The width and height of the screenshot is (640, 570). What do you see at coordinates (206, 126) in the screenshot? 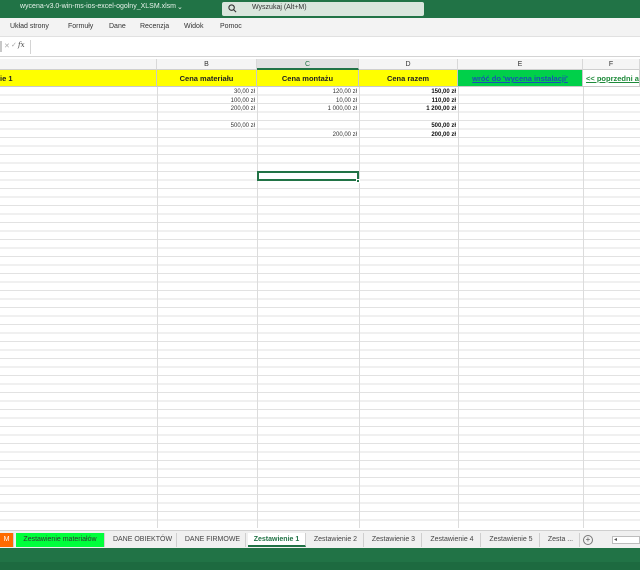
I see `cell-b-row5: 500,00 zł` at bounding box center [206, 126].